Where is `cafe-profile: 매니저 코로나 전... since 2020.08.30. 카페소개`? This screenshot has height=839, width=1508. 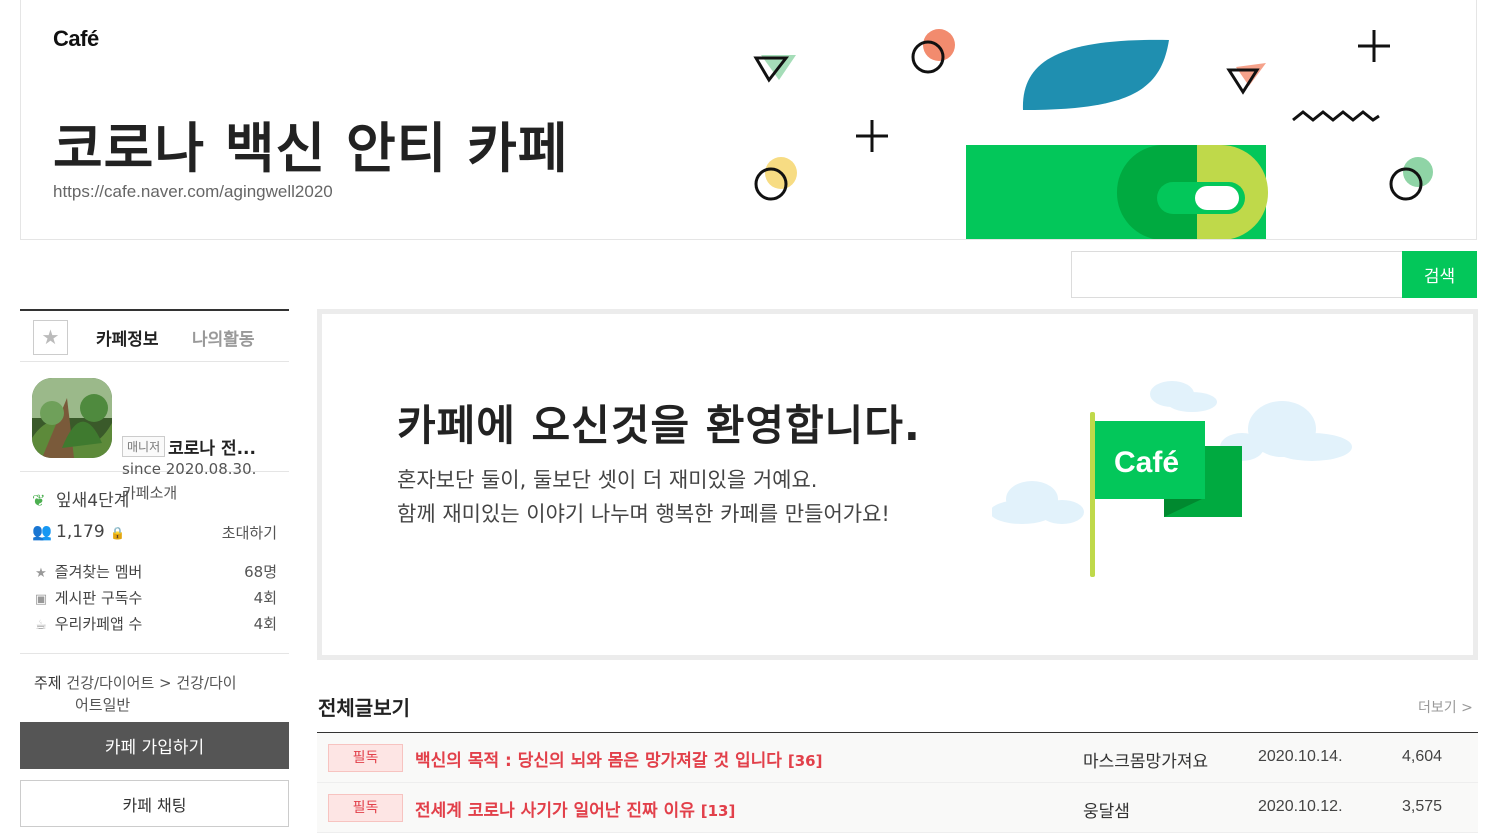 cafe-profile: 매니저 코로나 전... since 2020.08.30. 카페소개 is located at coordinates (154, 432).